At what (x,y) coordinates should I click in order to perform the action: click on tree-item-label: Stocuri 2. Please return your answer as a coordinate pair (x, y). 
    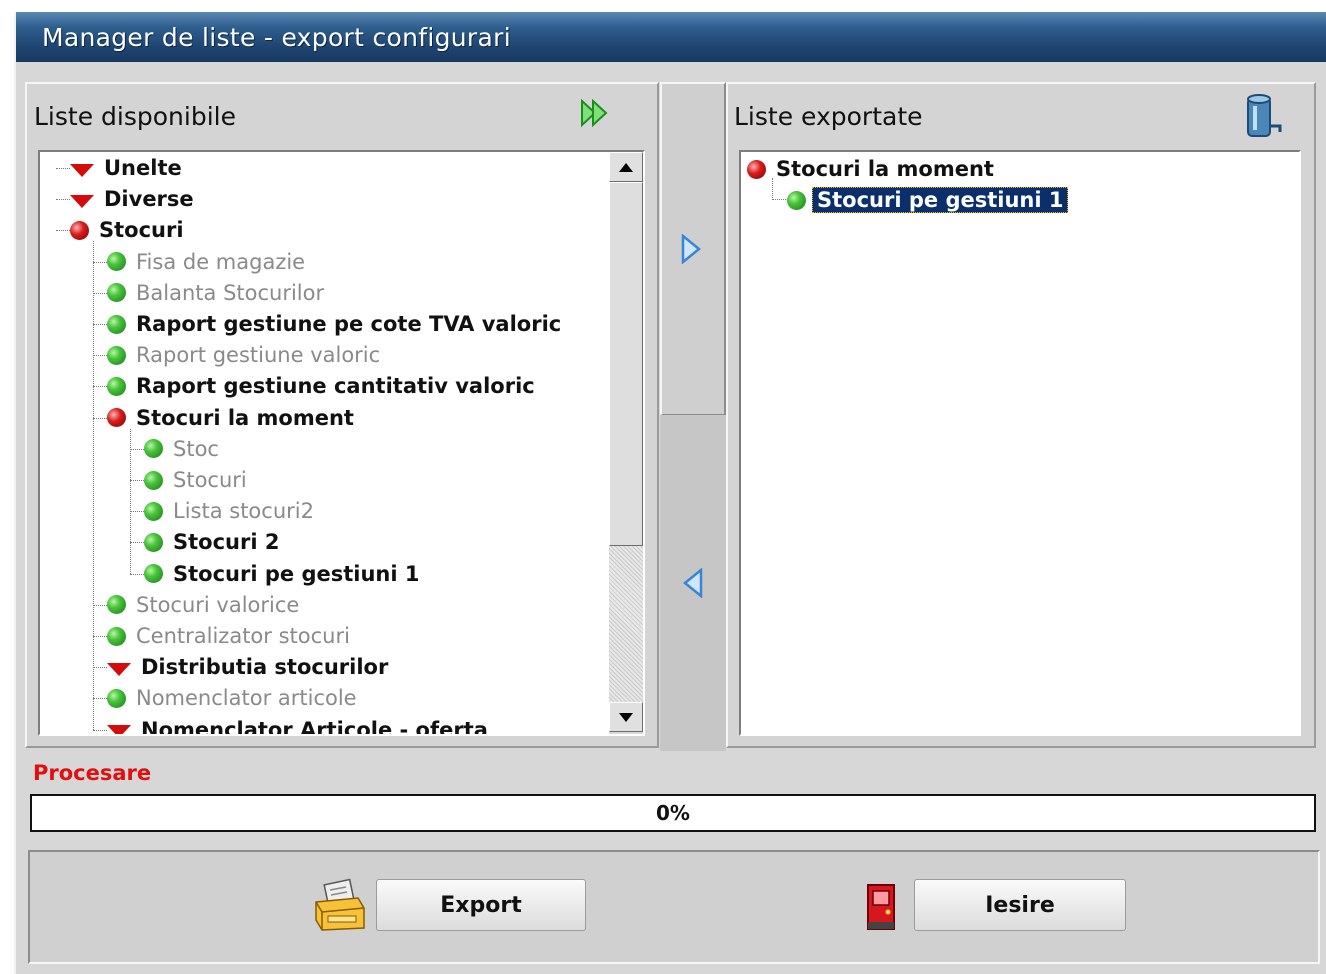
    Looking at the image, I should click on (226, 542).